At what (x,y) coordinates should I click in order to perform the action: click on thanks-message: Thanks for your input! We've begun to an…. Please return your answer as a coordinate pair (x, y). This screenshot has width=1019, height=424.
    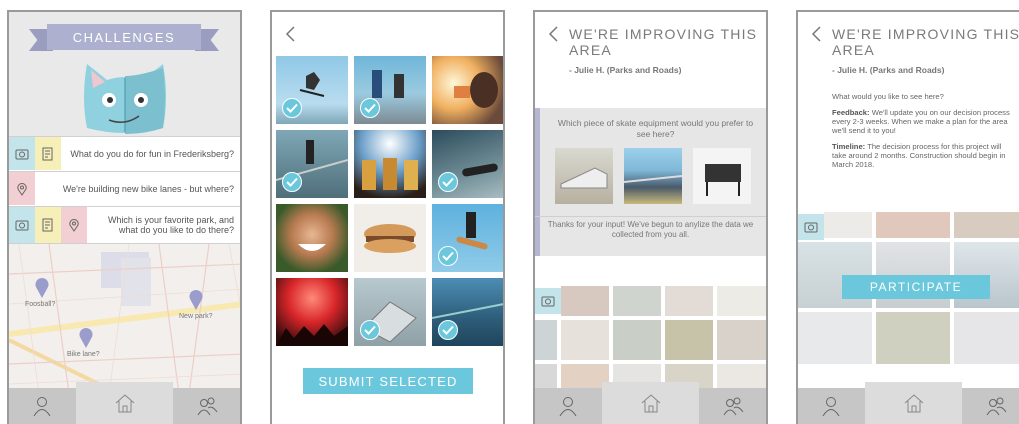
    Looking at the image, I should click on (650, 229).